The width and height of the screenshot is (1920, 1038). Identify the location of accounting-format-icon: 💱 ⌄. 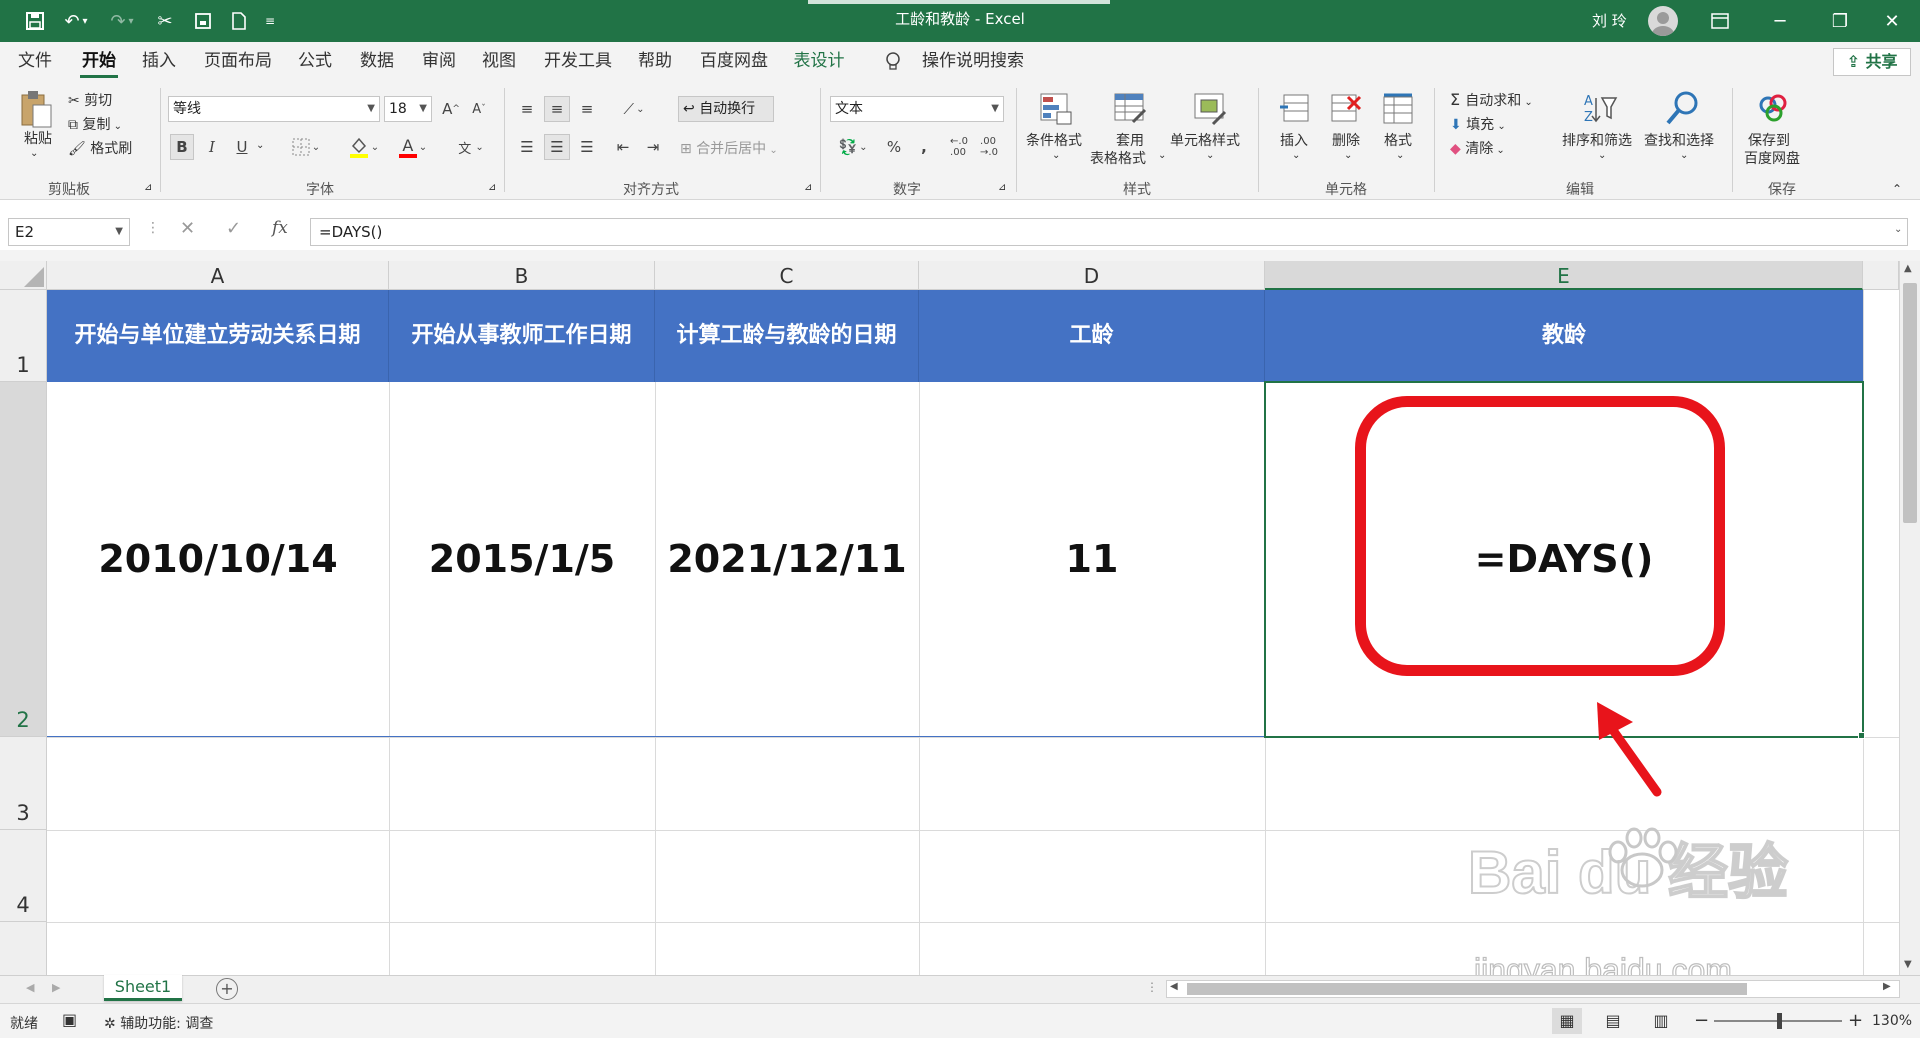
(853, 147).